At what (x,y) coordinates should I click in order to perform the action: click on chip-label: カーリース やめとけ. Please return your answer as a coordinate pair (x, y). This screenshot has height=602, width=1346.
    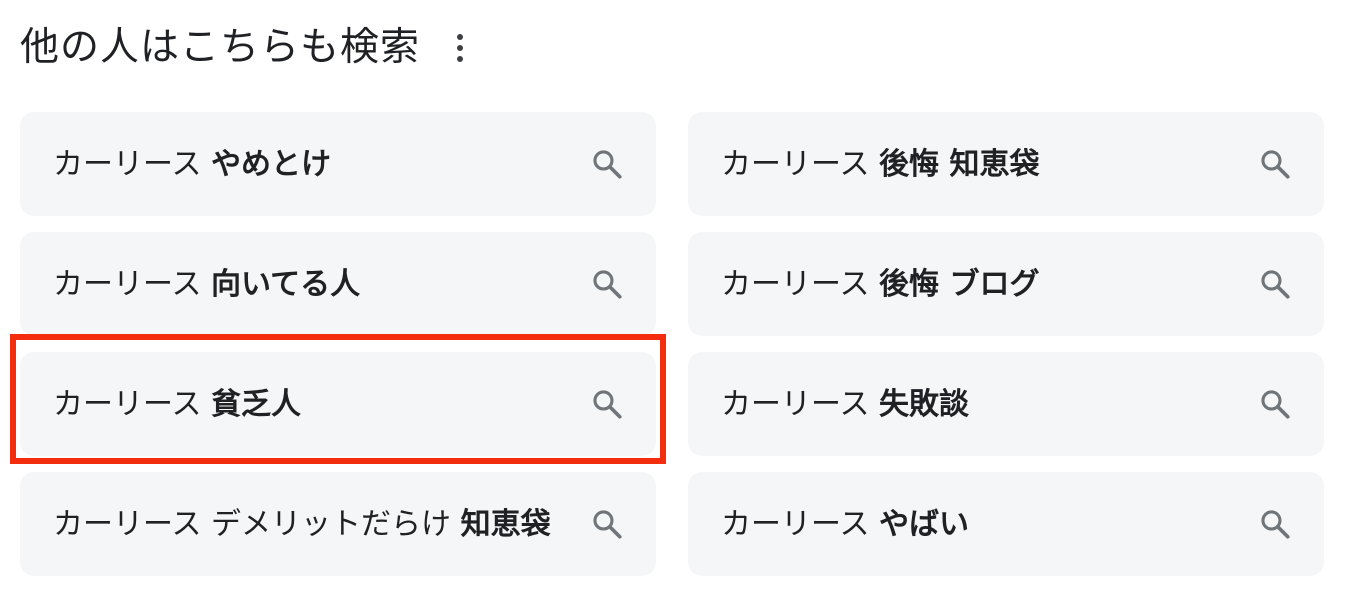
    Looking at the image, I should click on (192, 164).